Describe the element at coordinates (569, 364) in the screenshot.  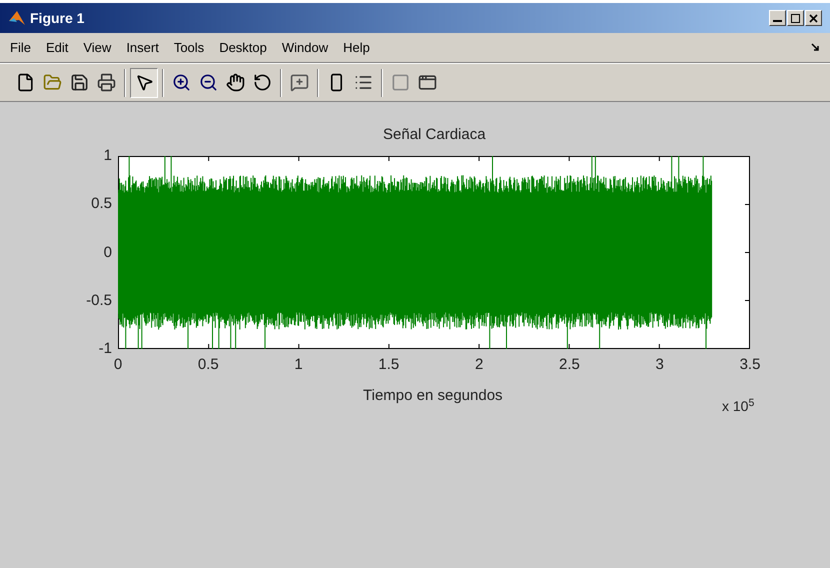
I see `x-tick-label: 2.5` at that location.